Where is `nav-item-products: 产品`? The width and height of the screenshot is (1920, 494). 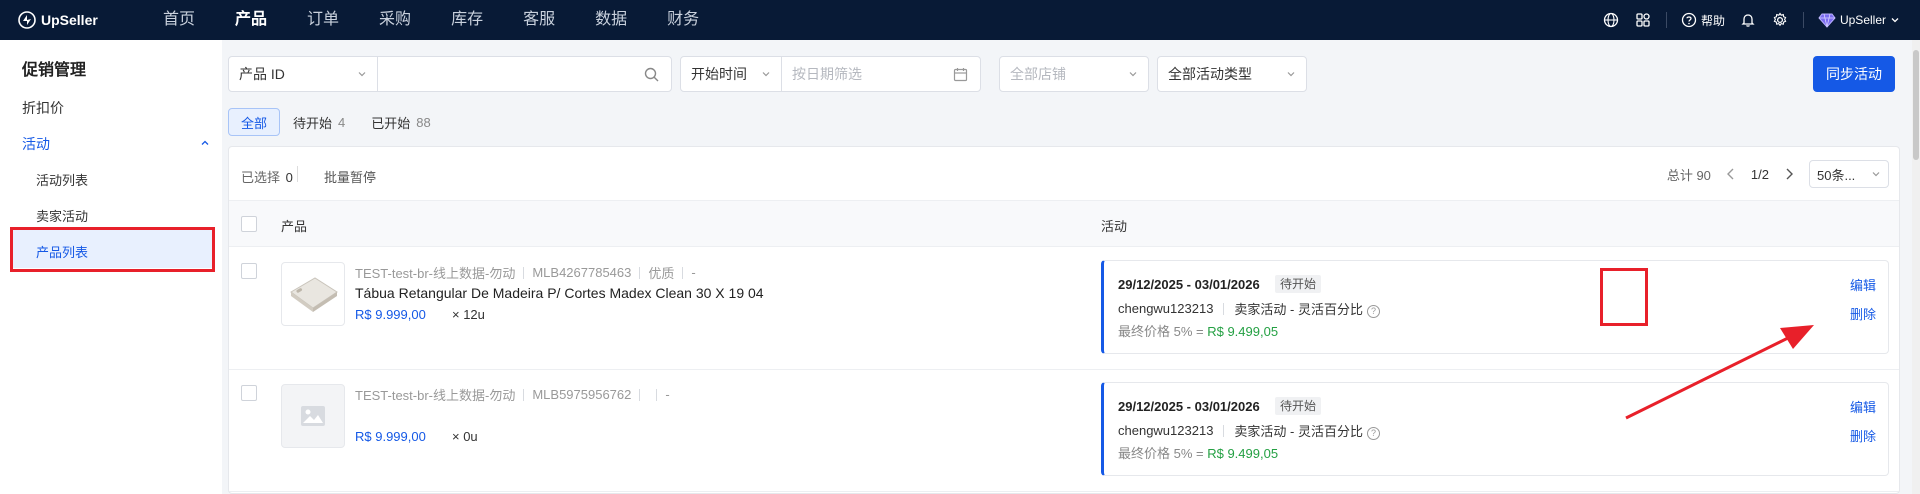
nav-item-products: 产品 is located at coordinates (251, 20).